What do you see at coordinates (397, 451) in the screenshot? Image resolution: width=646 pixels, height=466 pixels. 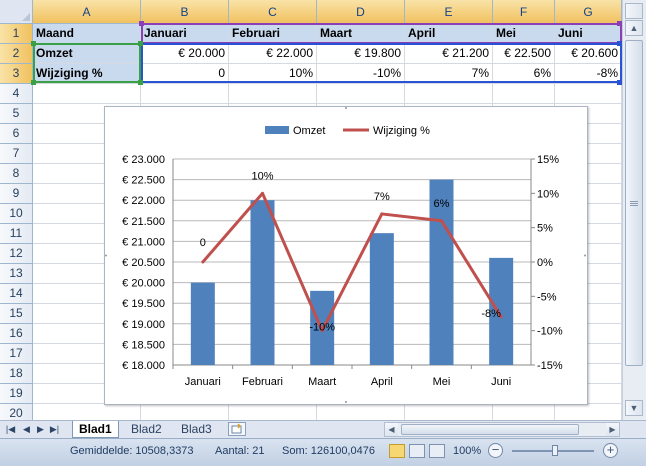 I see `normal-view-icon` at bounding box center [397, 451].